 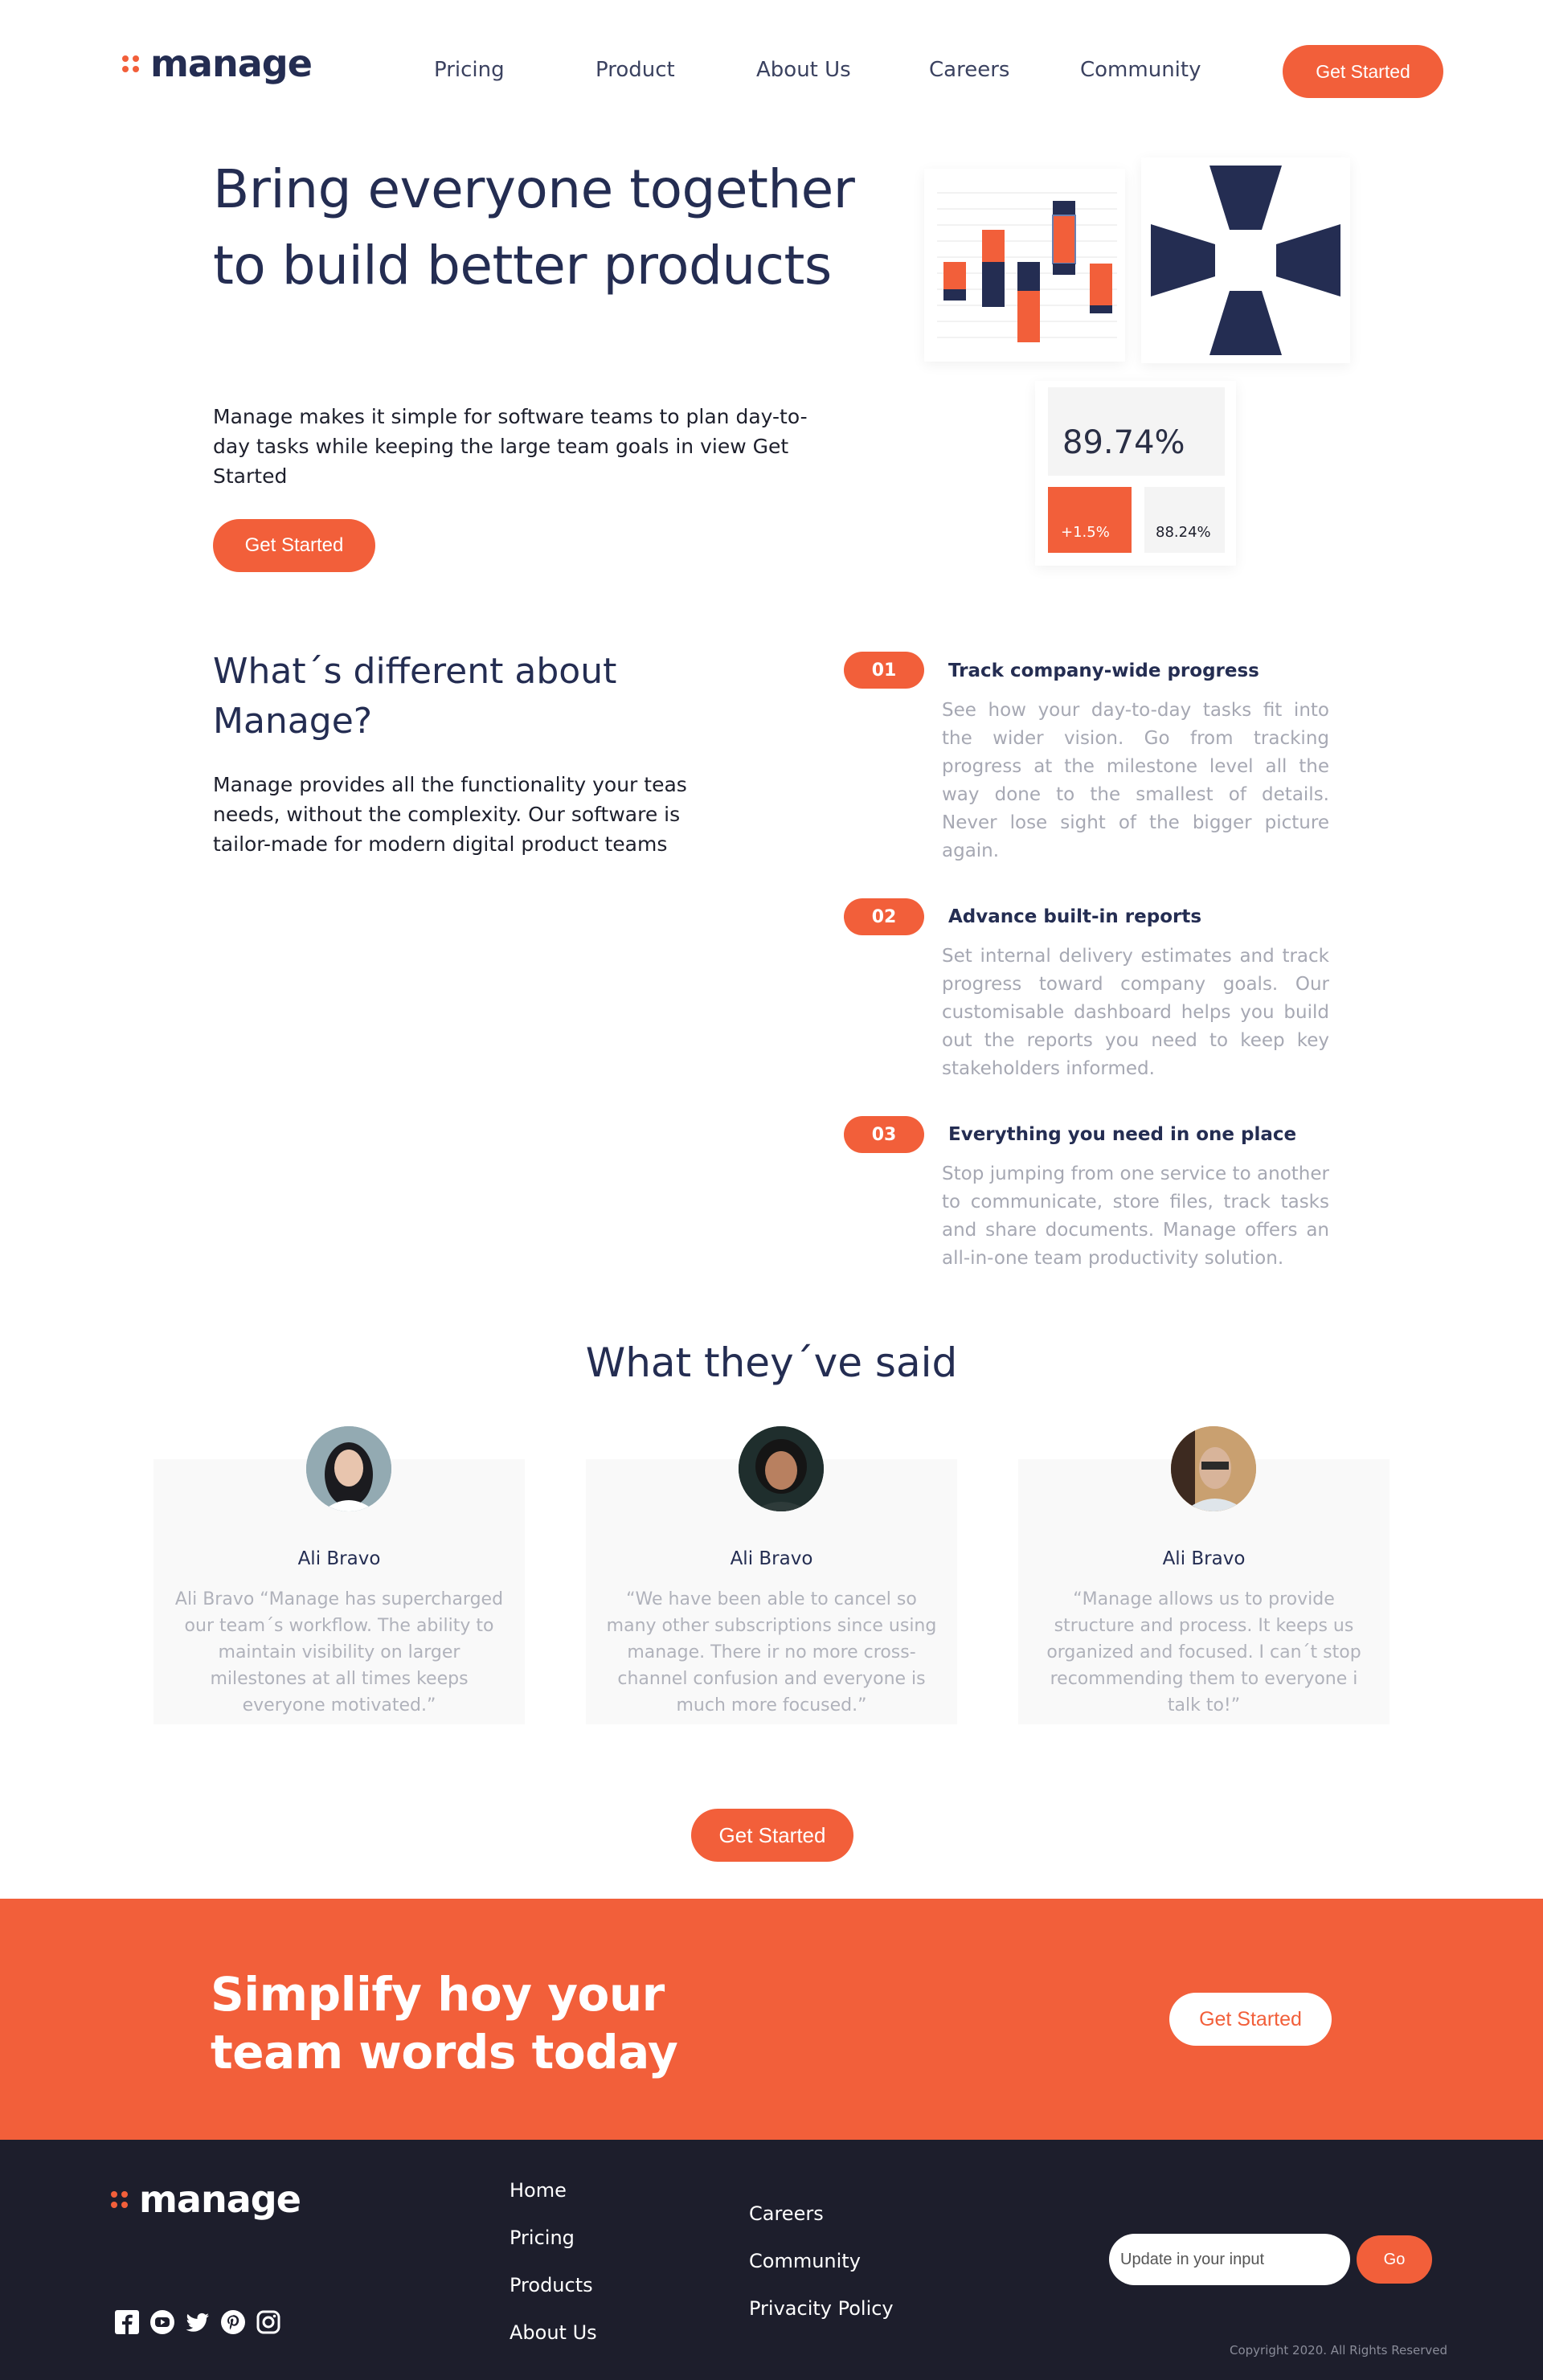 What do you see at coordinates (1075, 916) in the screenshot?
I see `feature-title-2: Advance built-in reports` at bounding box center [1075, 916].